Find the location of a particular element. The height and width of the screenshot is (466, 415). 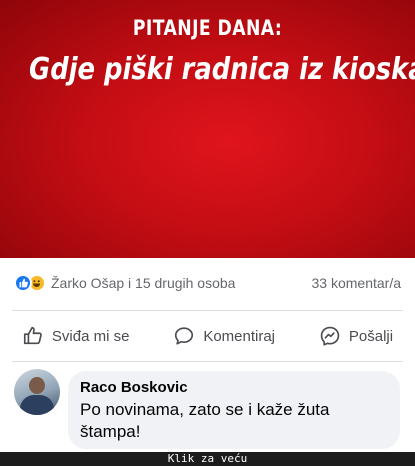

thumbs-up-icon is located at coordinates (32, 335).